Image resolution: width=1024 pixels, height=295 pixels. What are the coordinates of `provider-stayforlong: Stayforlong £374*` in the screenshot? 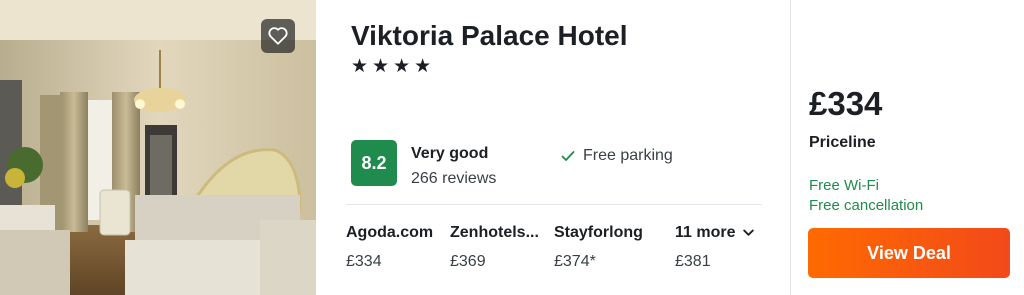 It's located at (598, 247).